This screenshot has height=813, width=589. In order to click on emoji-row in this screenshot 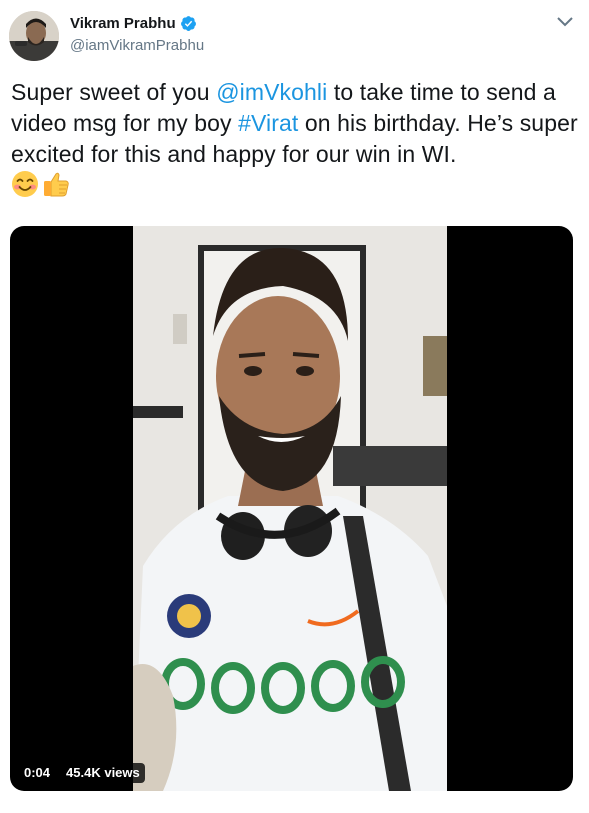, I will do `click(40, 184)`.